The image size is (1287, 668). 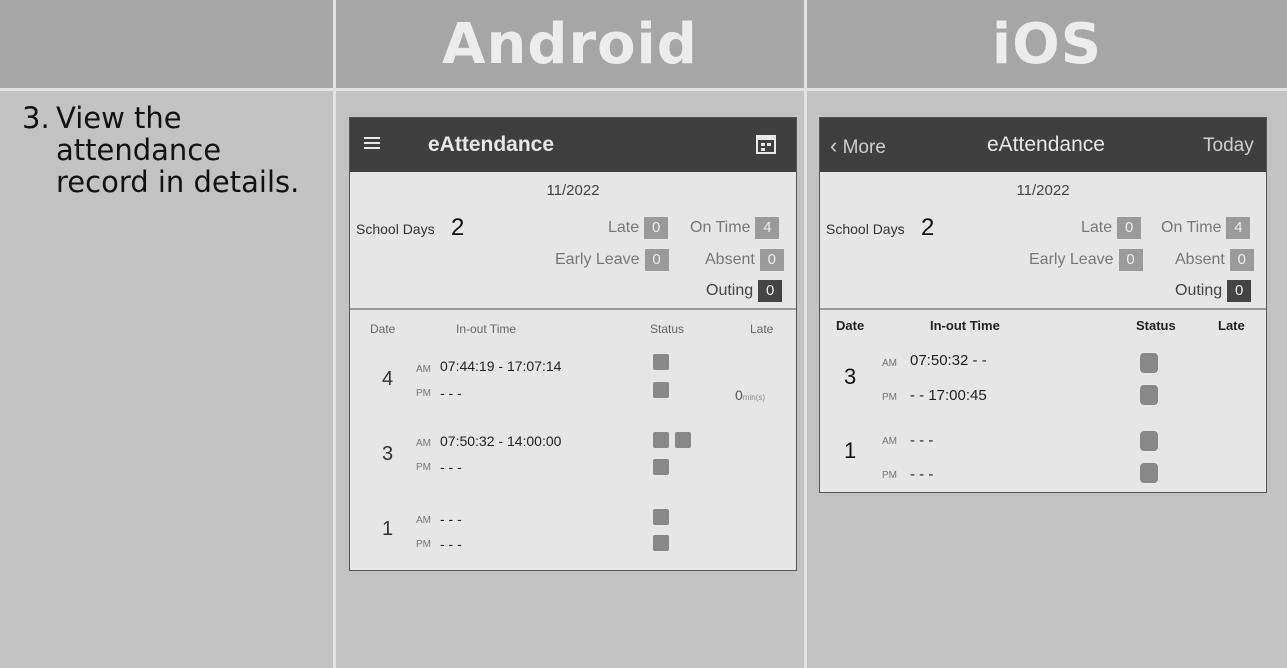 I want to click on ios-nav-bar: ‹ More eAttendance Today, so click(x=1043, y=145).